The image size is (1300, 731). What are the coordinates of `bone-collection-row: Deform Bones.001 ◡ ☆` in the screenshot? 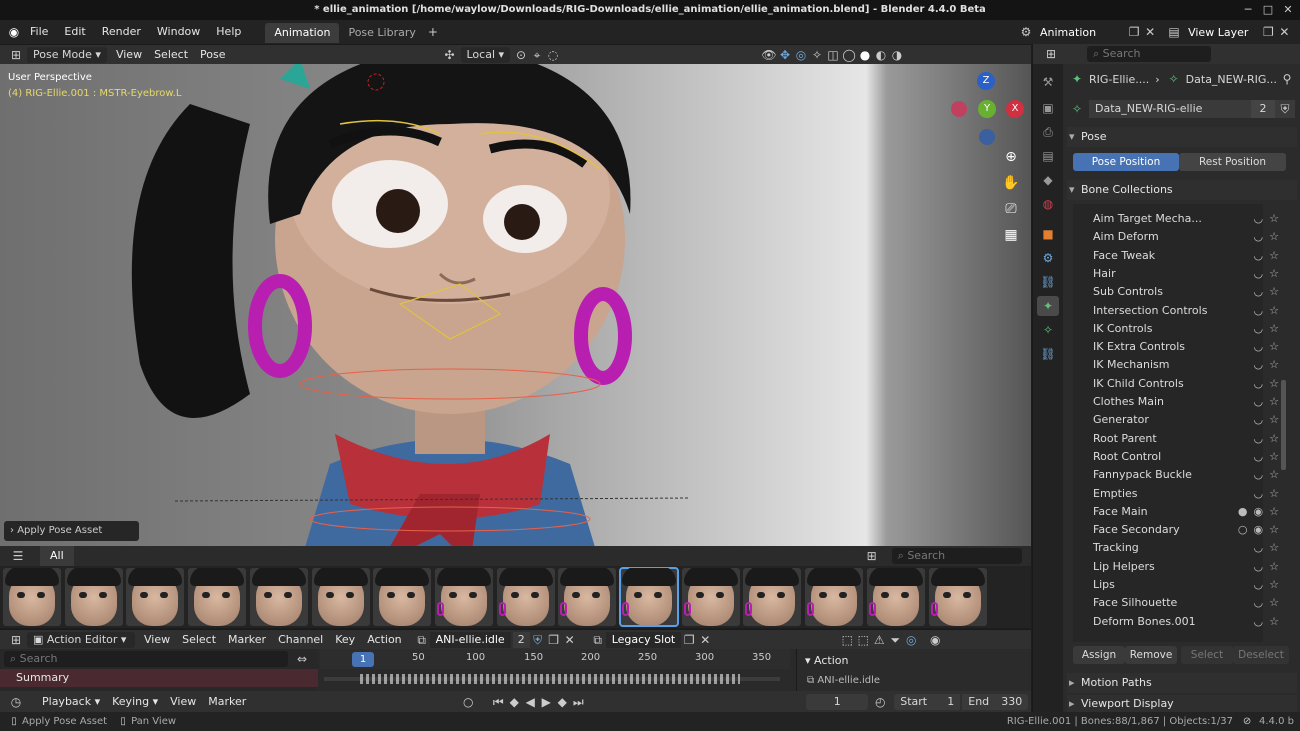 It's located at (1186, 622).